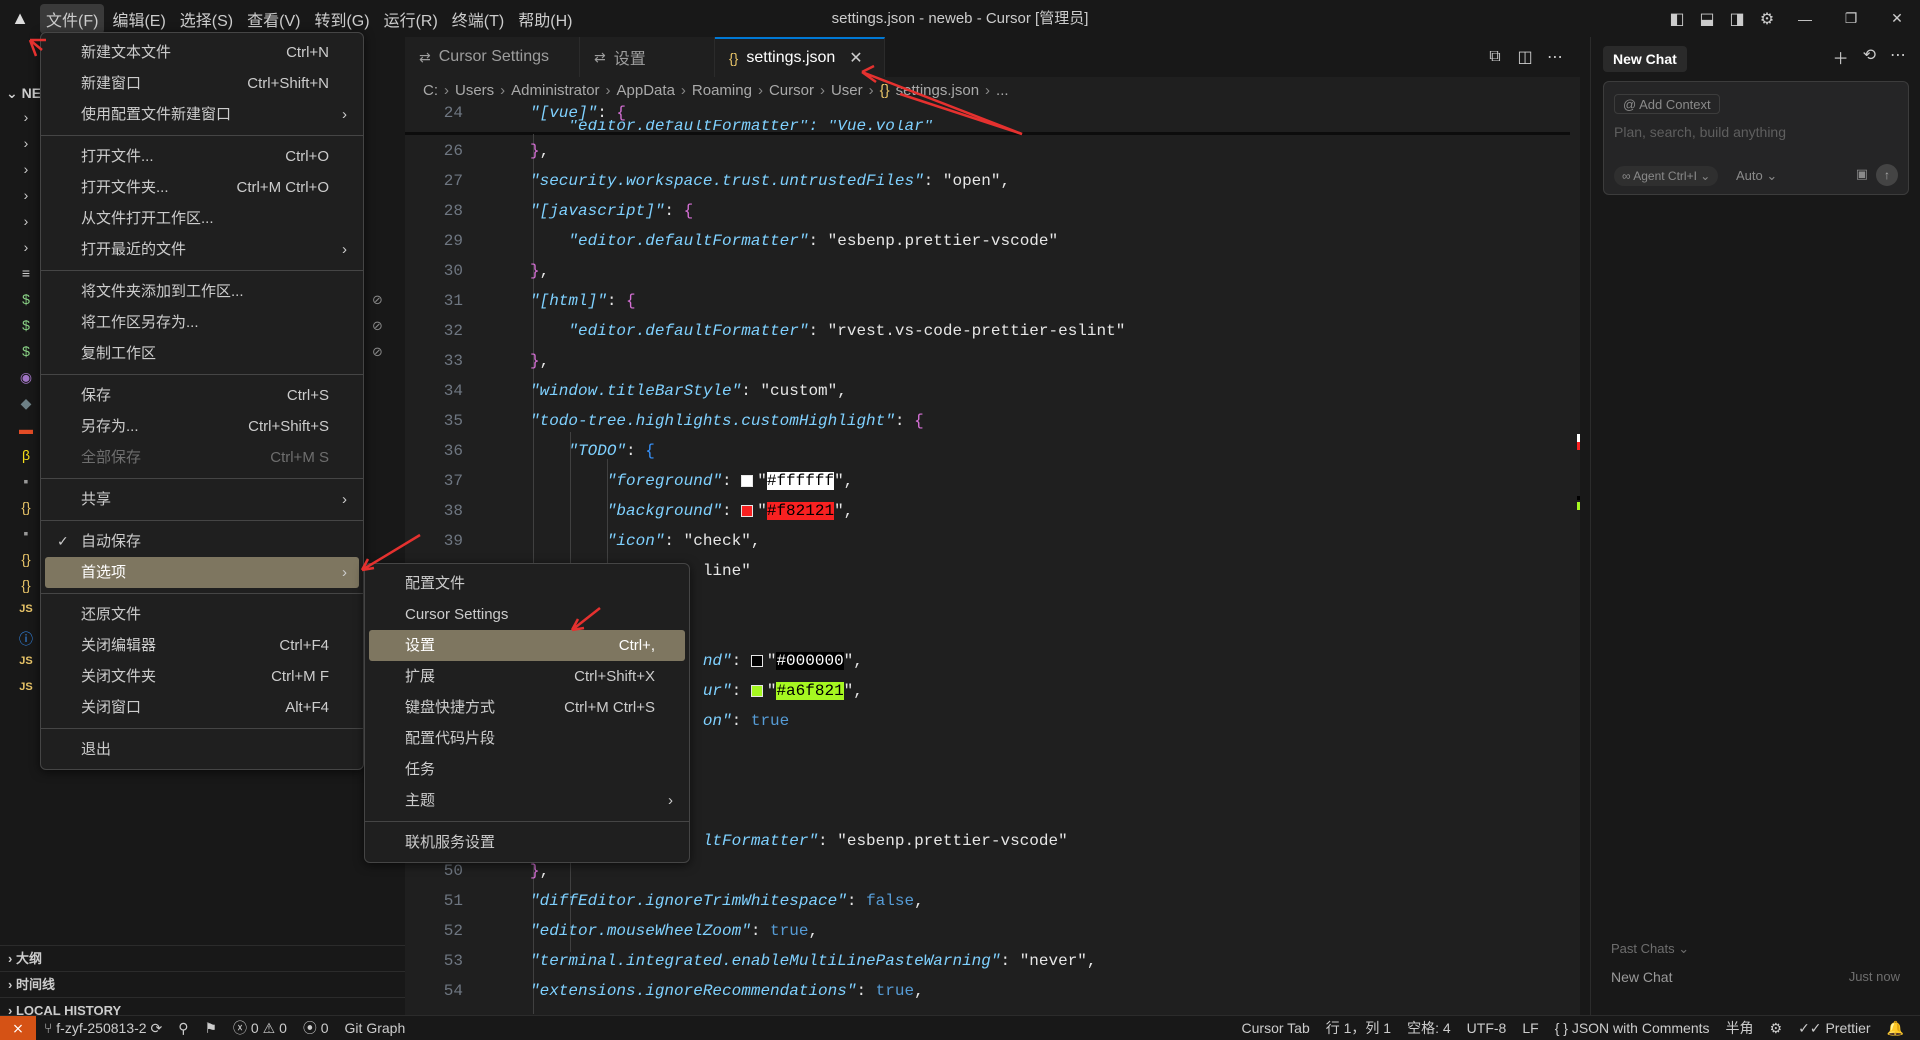 The image size is (1920, 1040). I want to click on chat-input: Plan, search, build anything, so click(1700, 132).